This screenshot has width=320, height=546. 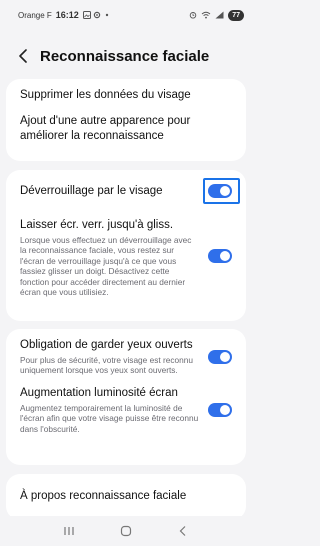 What do you see at coordinates (105, 95) in the screenshot?
I see `delete-face-data-label: Supprimer les données du visage` at bounding box center [105, 95].